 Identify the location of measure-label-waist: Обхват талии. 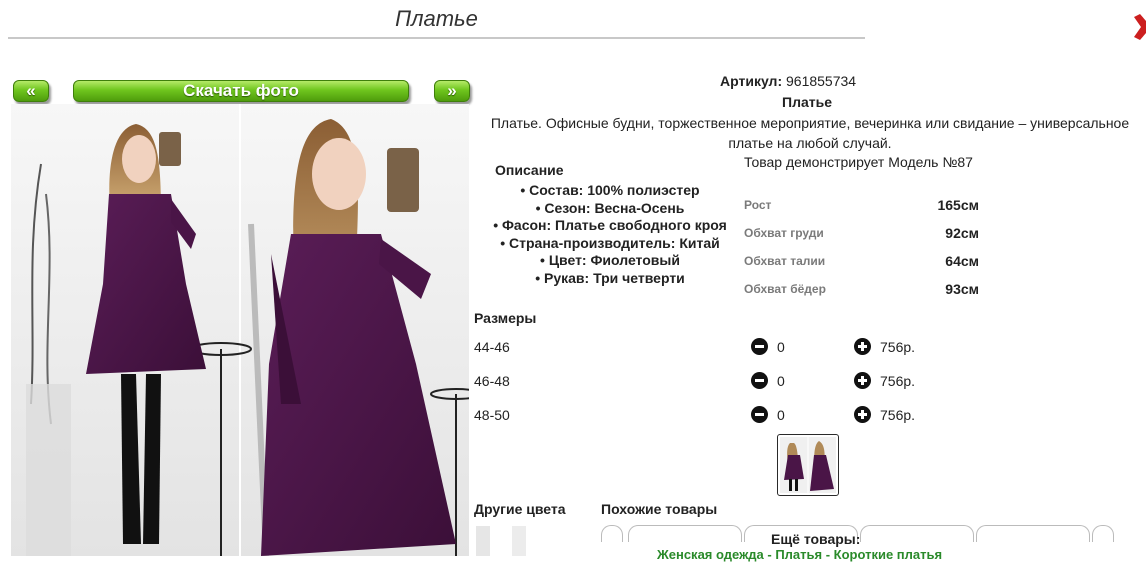
(785, 261).